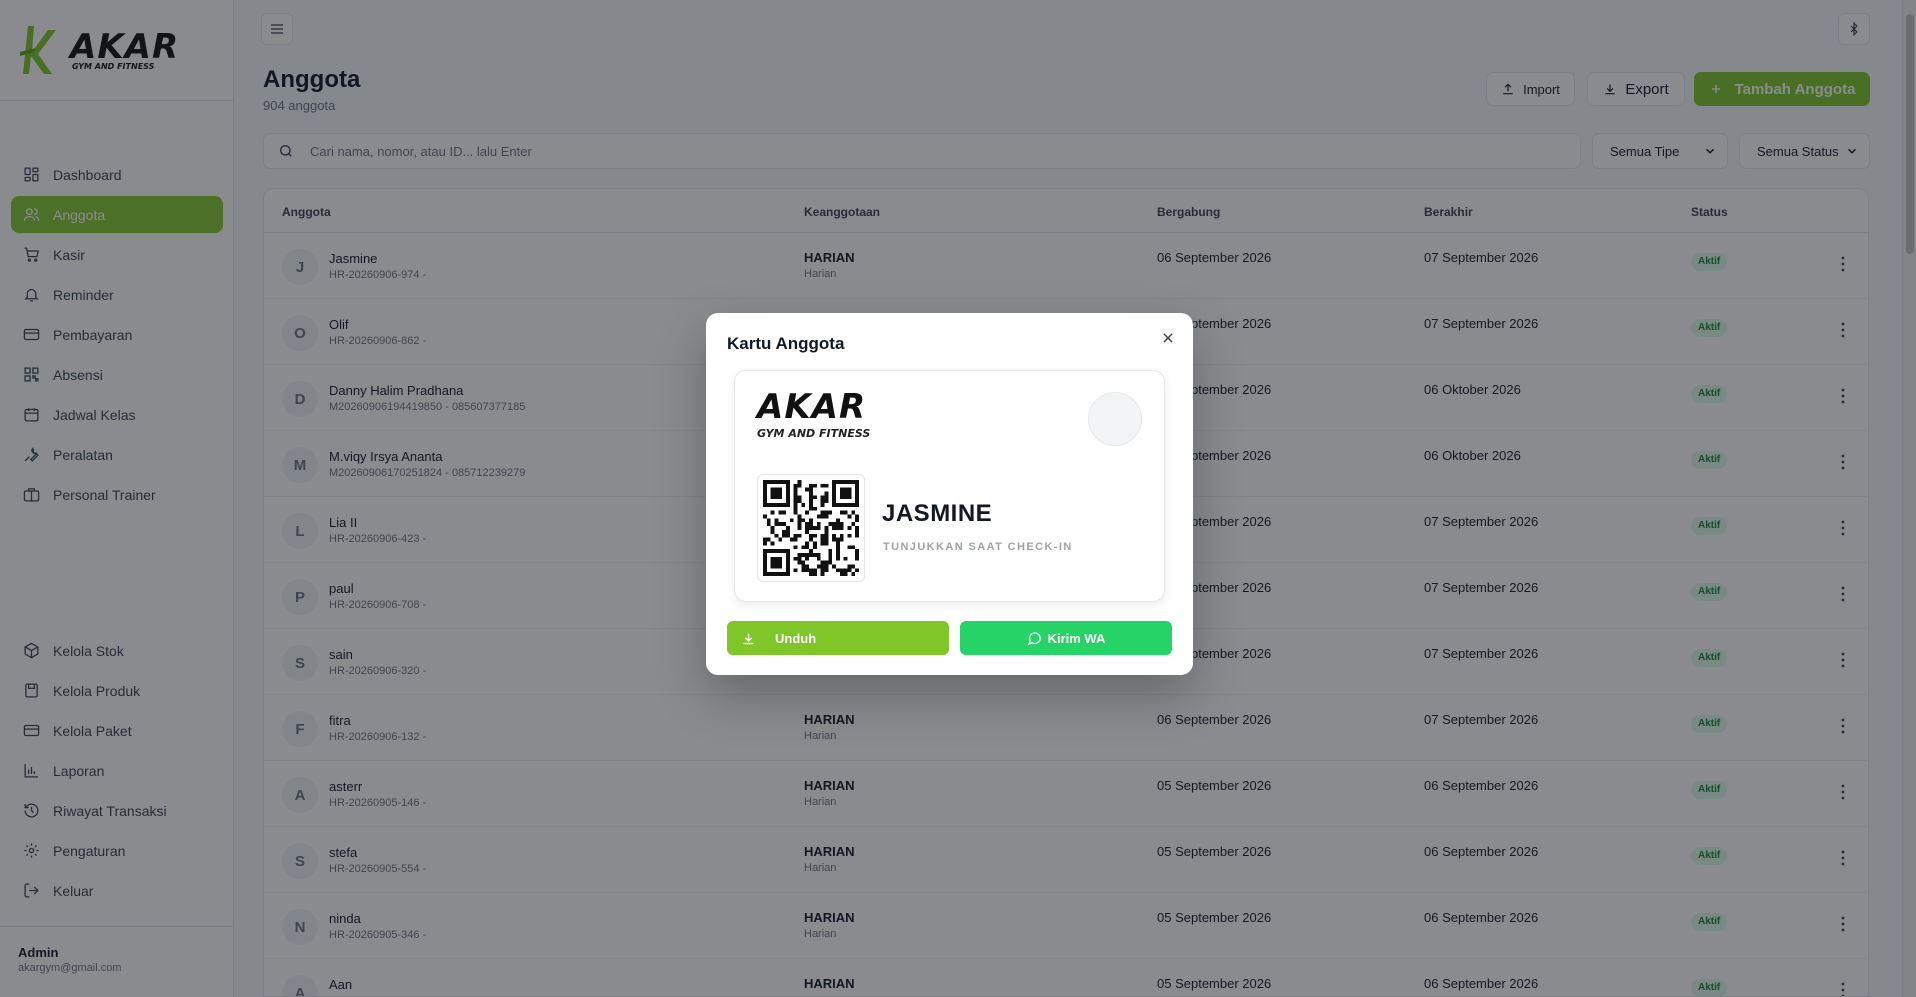  Describe the element at coordinates (937, 513) in the screenshot. I see `card-member-name: JASMINE` at that location.